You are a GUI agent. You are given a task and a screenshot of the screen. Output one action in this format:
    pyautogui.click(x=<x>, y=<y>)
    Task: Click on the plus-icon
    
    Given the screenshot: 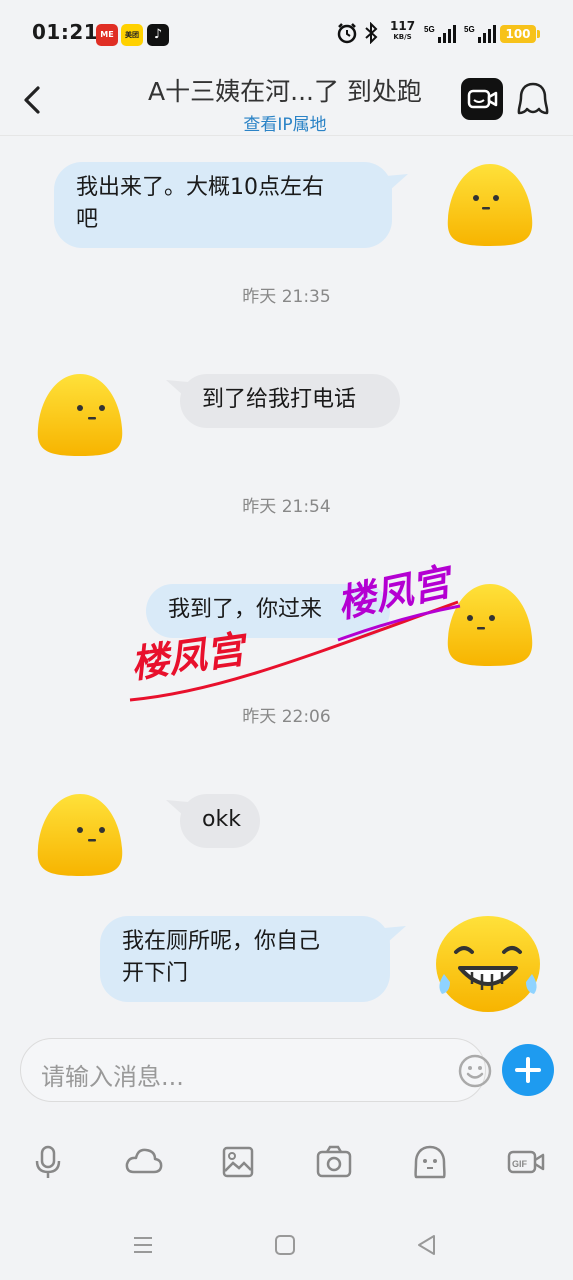 What is the action you would take?
    pyautogui.click(x=528, y=1070)
    